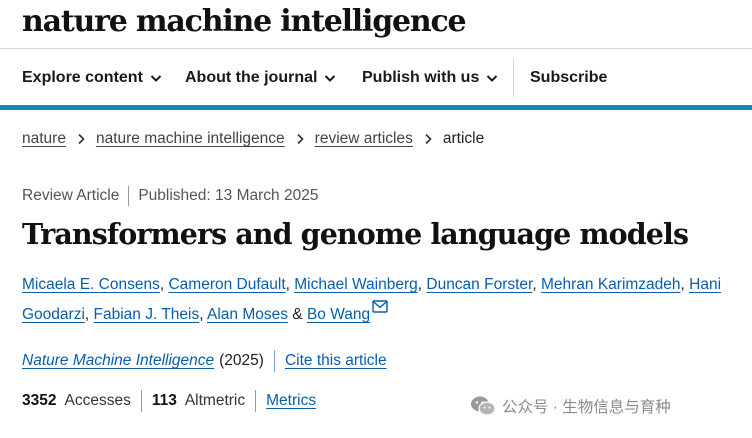  What do you see at coordinates (39, 400) in the screenshot?
I see `accesses-count: 3352` at bounding box center [39, 400].